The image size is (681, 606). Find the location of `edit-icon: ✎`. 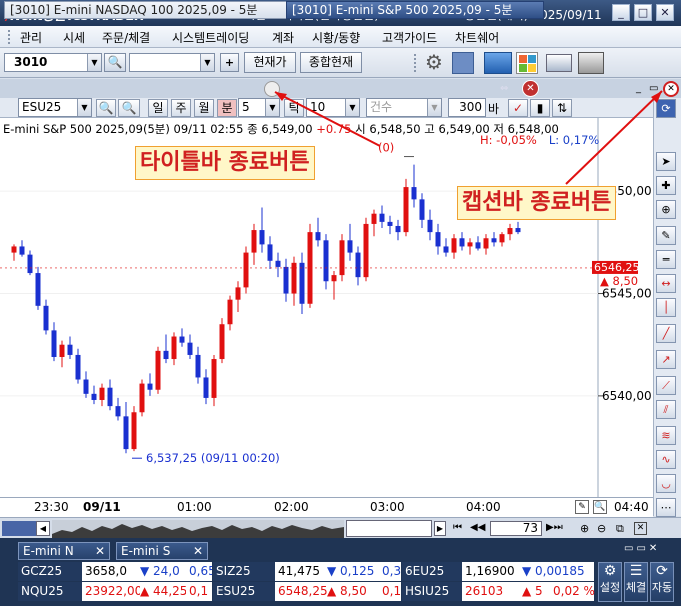

edit-icon: ✎ is located at coordinates (666, 235).